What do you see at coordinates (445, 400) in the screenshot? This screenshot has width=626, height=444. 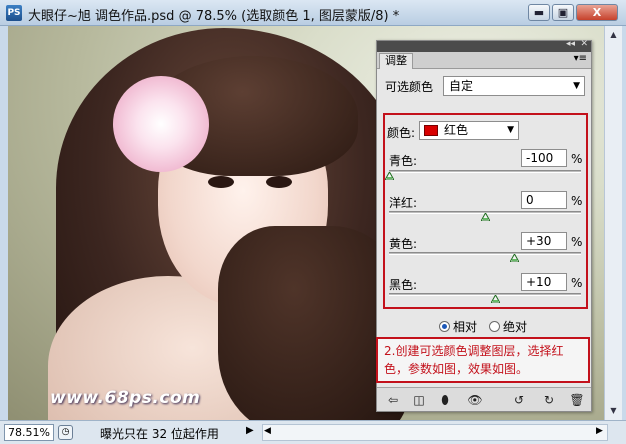 I see `mask-icon: ⬮` at bounding box center [445, 400].